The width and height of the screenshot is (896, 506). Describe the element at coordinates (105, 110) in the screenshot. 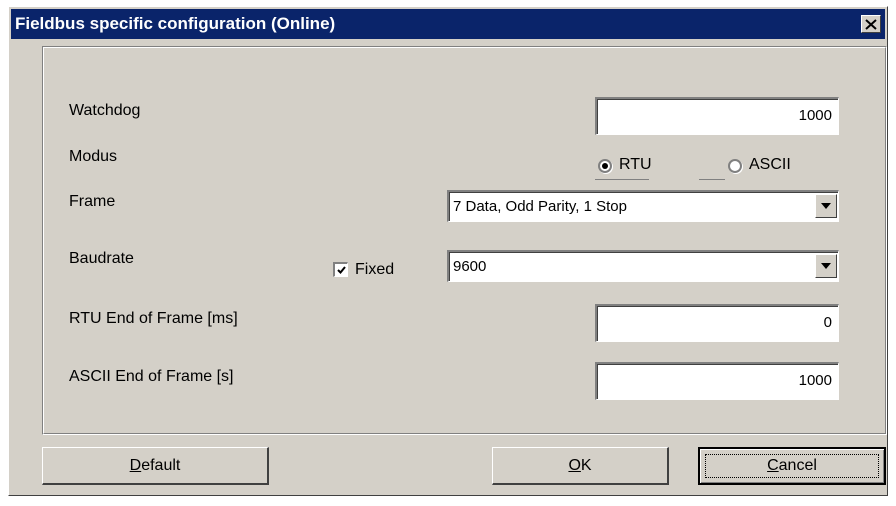

I see `watchdog-label: Watchdog` at that location.